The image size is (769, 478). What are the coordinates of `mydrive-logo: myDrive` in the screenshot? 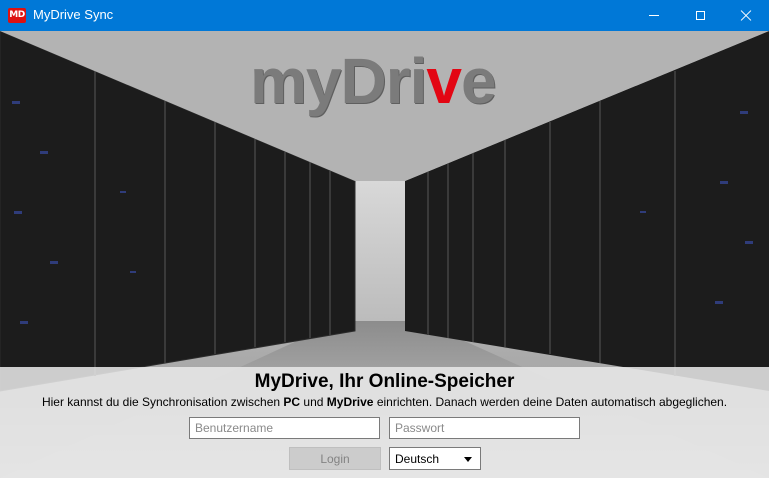 It's located at (373, 81).